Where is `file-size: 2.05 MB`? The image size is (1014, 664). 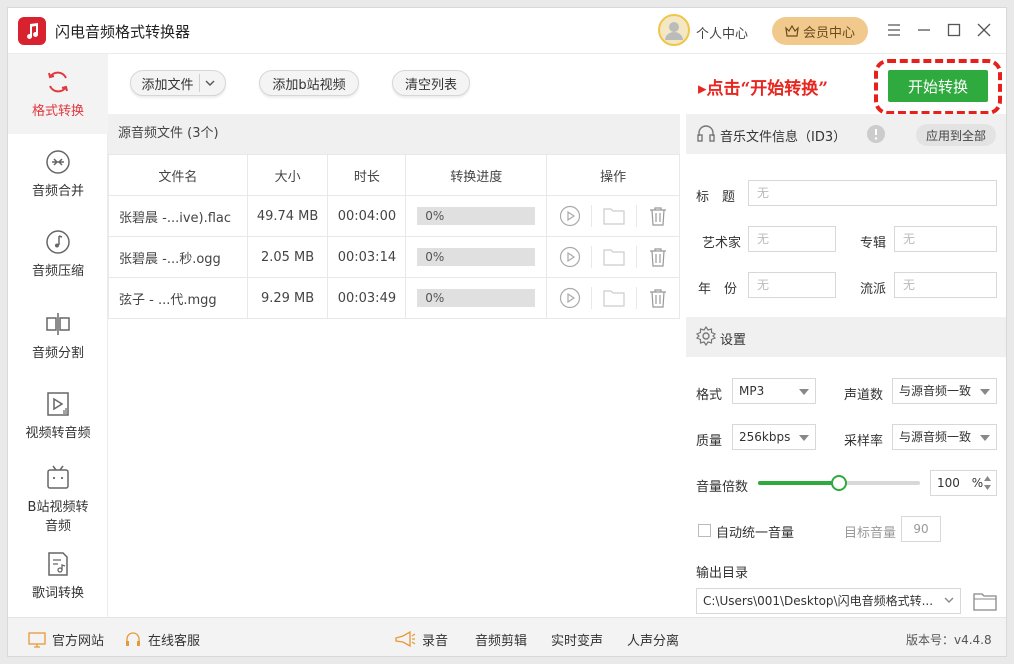
file-size: 2.05 MB is located at coordinates (287, 257).